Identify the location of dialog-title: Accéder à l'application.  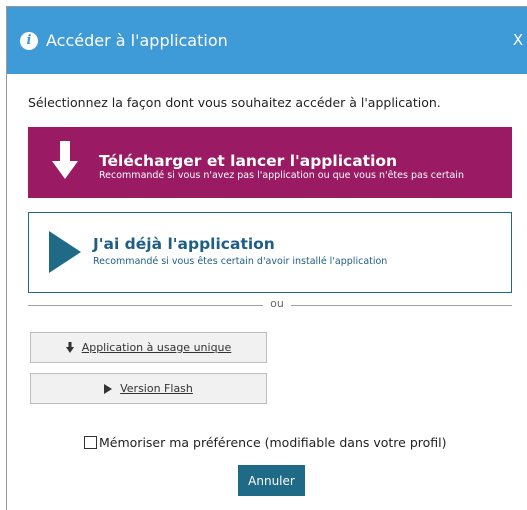
(137, 40).